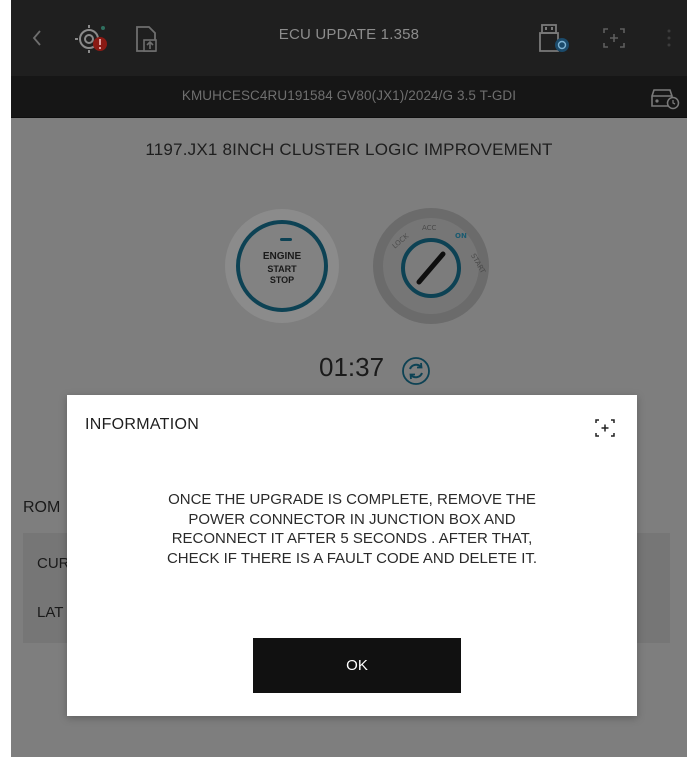  Describe the element at coordinates (50, 612) in the screenshot. I see `rom-row-latest: LAT` at that location.